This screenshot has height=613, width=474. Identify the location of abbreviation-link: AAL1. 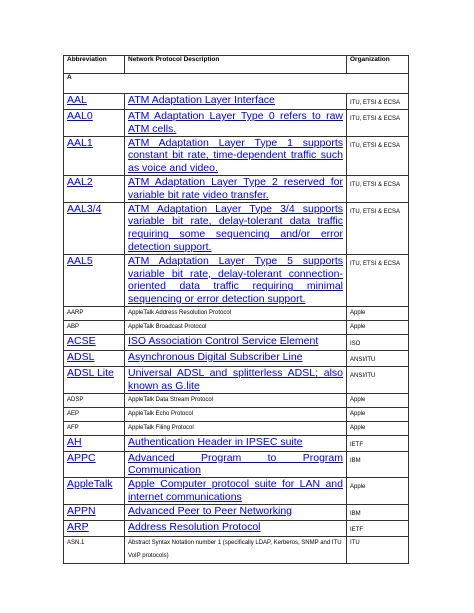
(80, 142).